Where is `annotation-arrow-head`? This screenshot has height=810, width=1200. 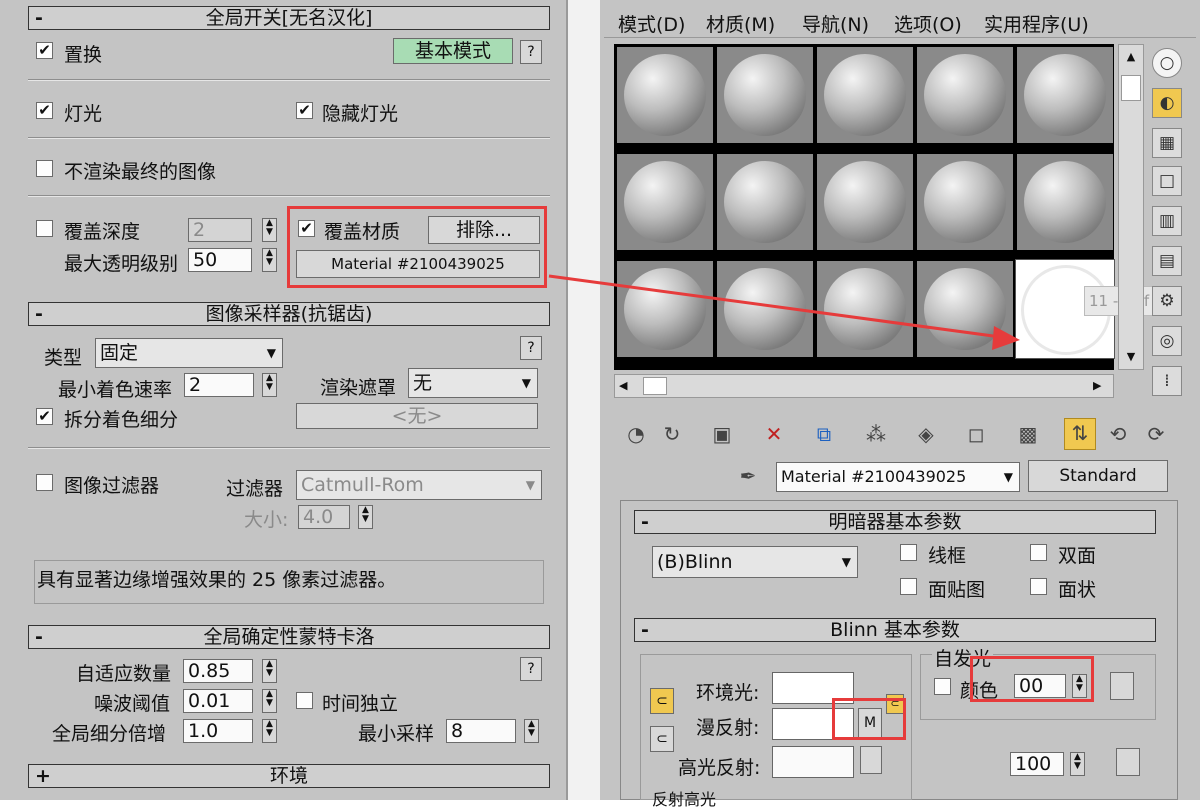 annotation-arrow-head is located at coordinates (1006, 338).